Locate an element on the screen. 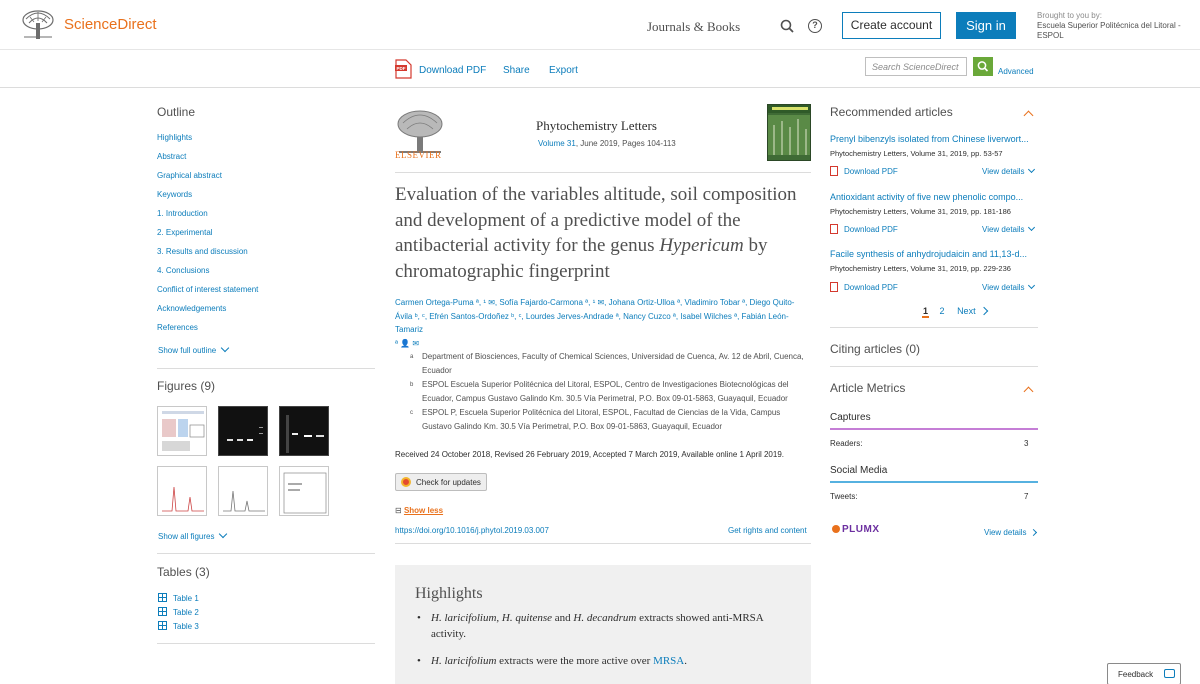  journal-cover-image is located at coordinates (789, 132).